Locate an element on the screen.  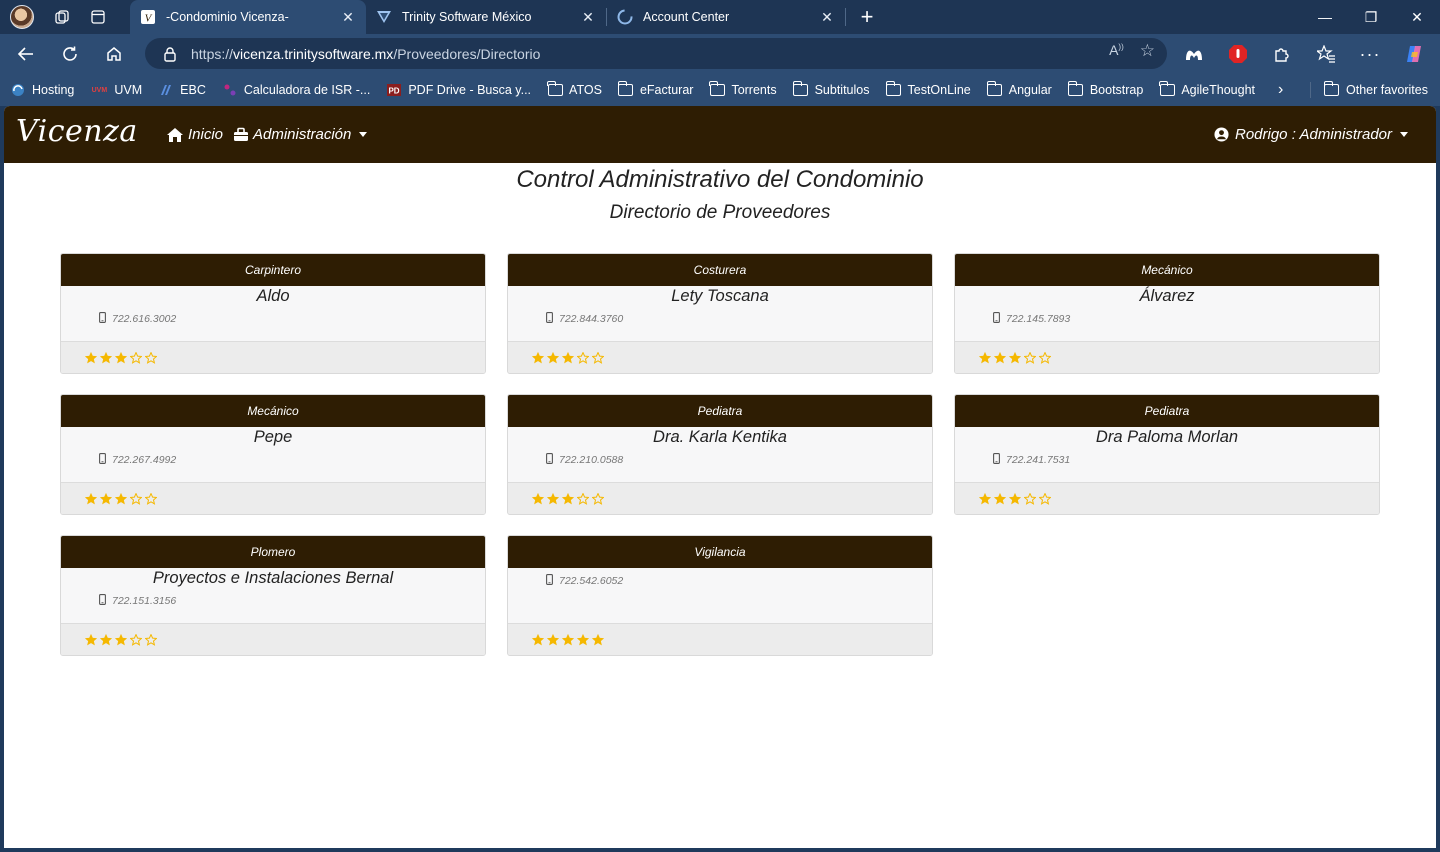
provider-card: Mecánico Álvarez 722.145.7893 is located at coordinates (1167, 313).